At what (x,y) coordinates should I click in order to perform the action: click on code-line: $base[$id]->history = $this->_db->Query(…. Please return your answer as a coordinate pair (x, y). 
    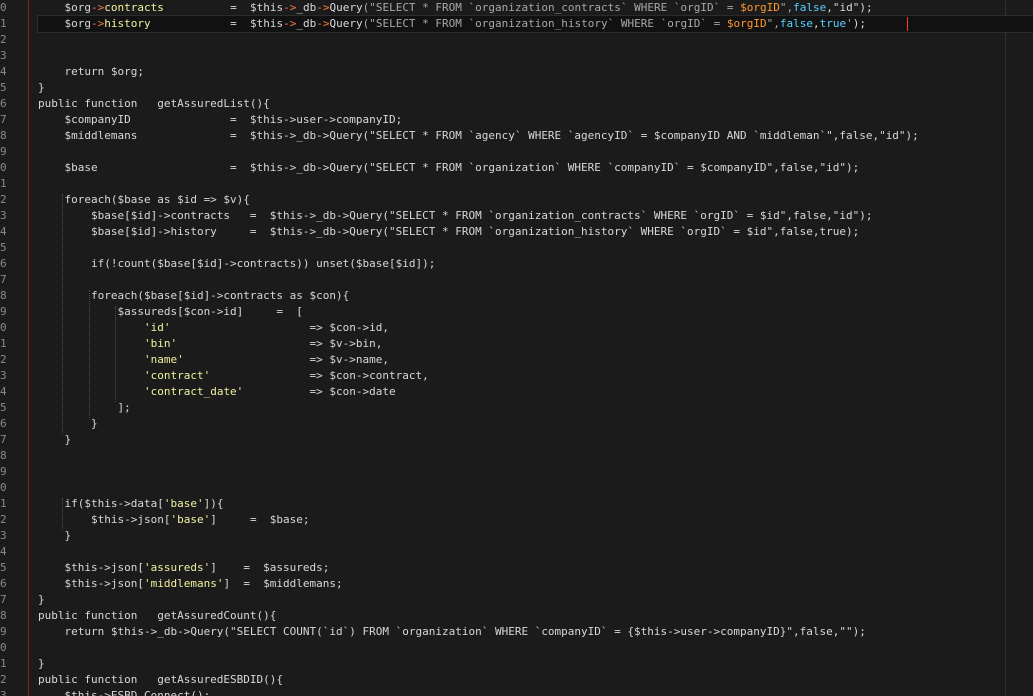
    Looking at the image, I should click on (535, 232).